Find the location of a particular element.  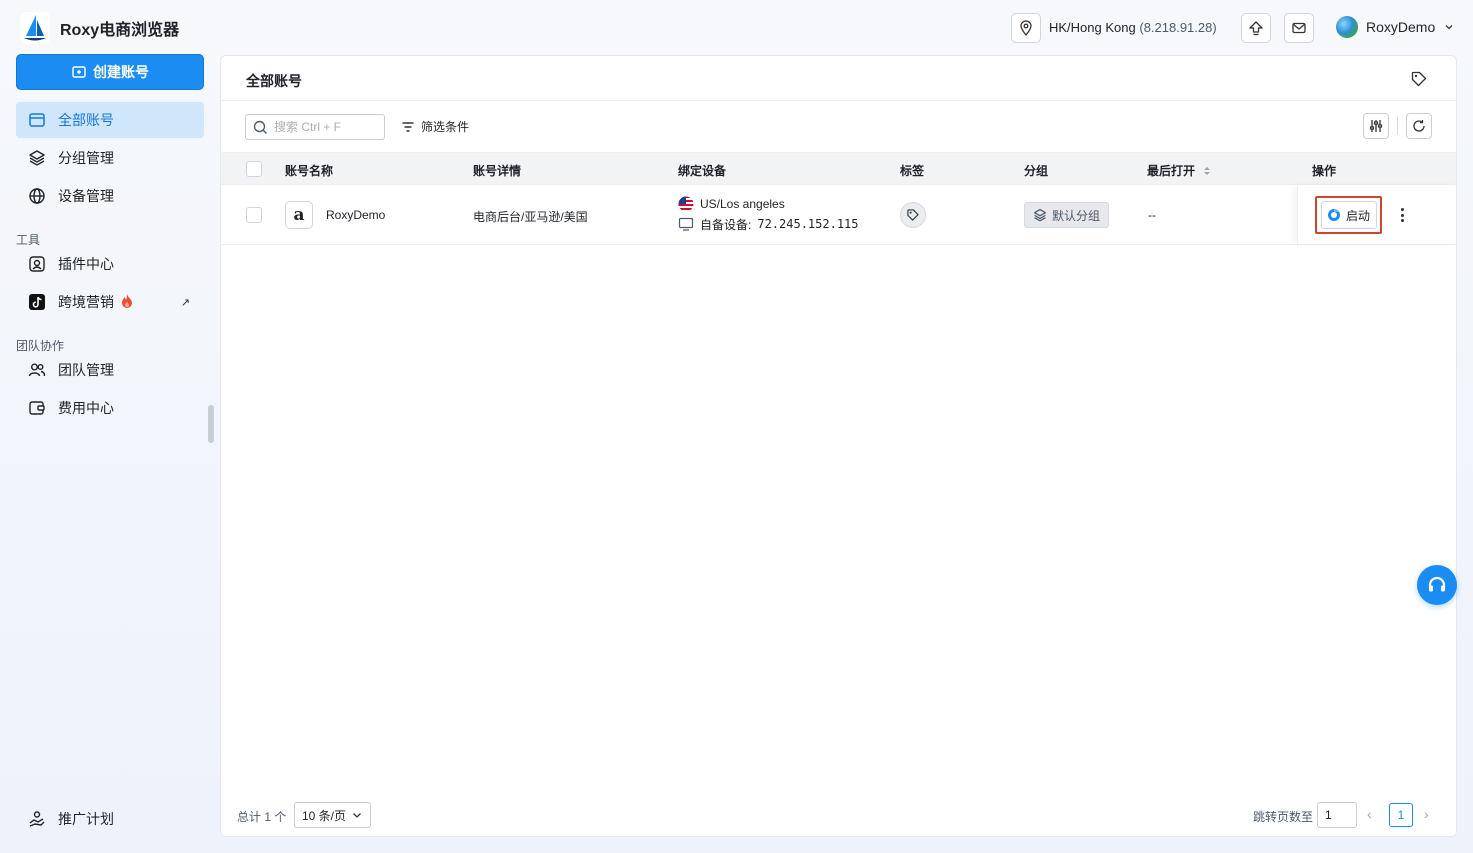

amazon-logo-letter: a is located at coordinates (299, 215).